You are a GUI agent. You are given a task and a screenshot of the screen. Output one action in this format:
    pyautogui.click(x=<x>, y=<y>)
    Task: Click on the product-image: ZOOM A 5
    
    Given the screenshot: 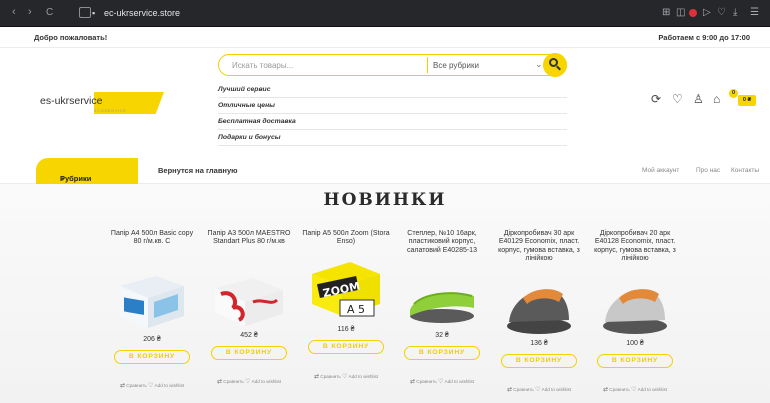 What is the action you would take?
    pyautogui.click(x=346, y=289)
    